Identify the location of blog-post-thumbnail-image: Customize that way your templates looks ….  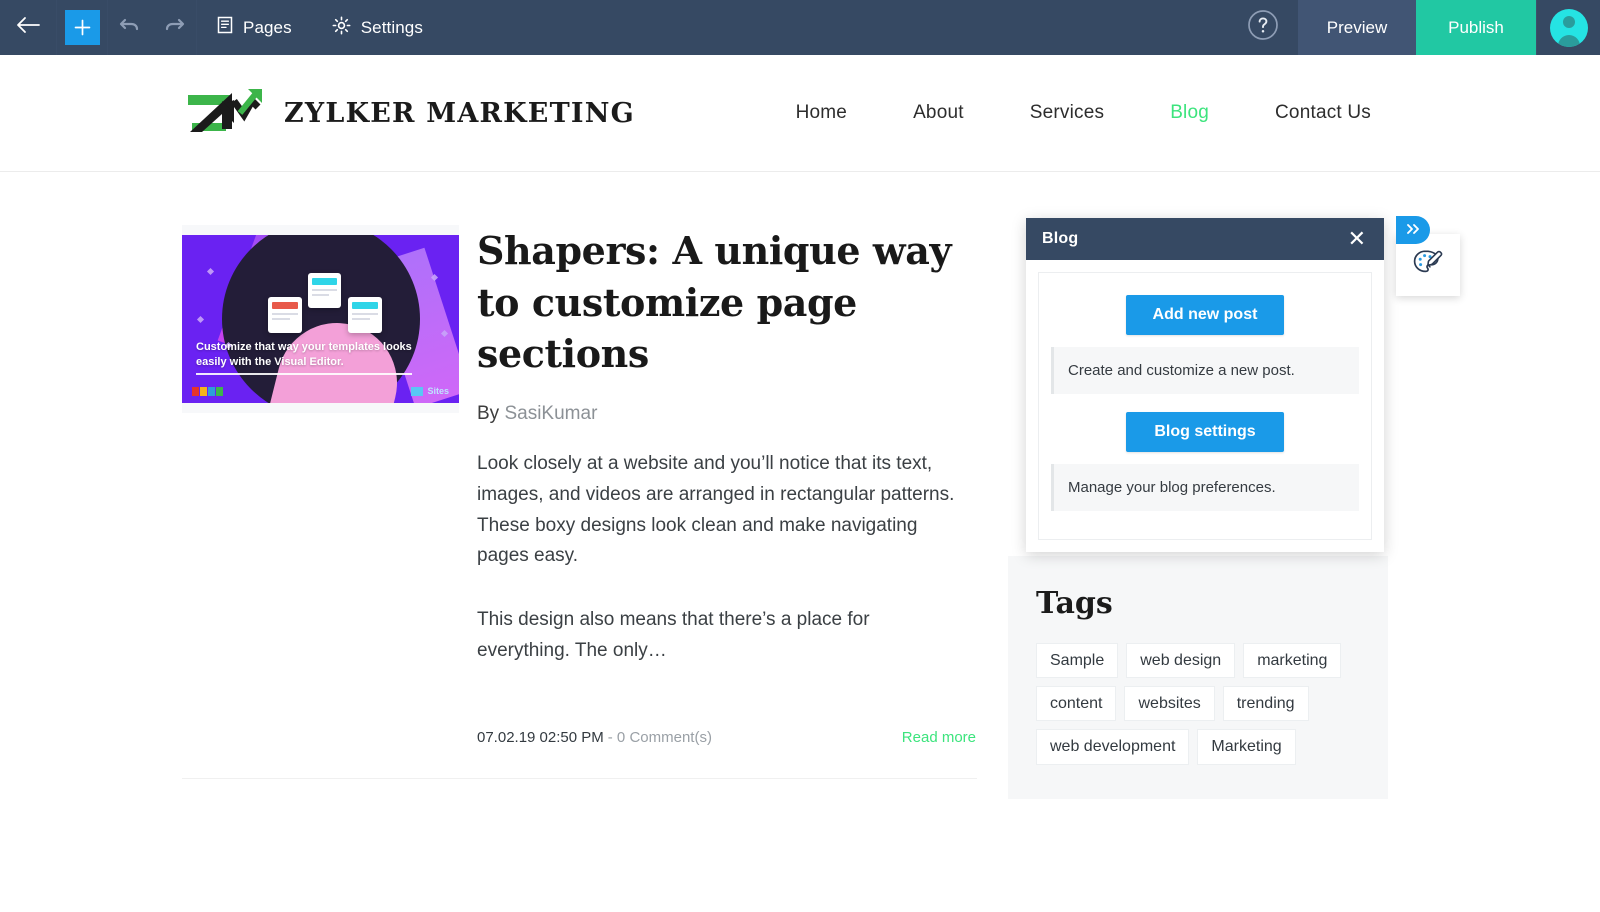
(320, 319).